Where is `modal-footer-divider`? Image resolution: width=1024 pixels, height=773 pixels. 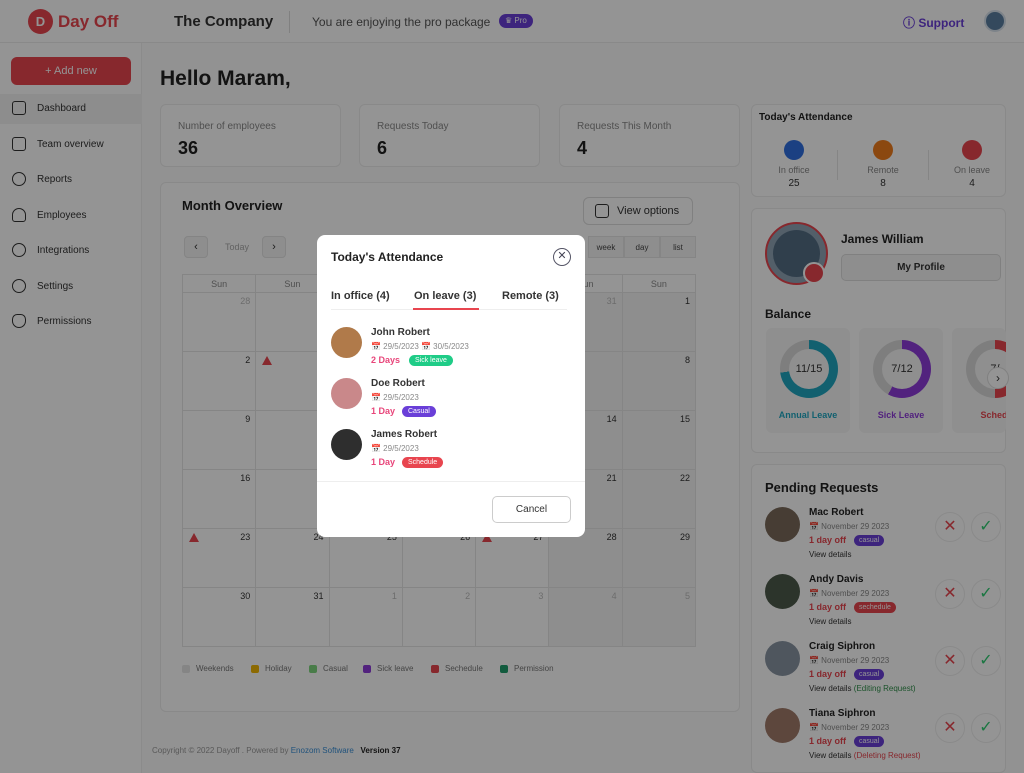 modal-footer-divider is located at coordinates (451, 481).